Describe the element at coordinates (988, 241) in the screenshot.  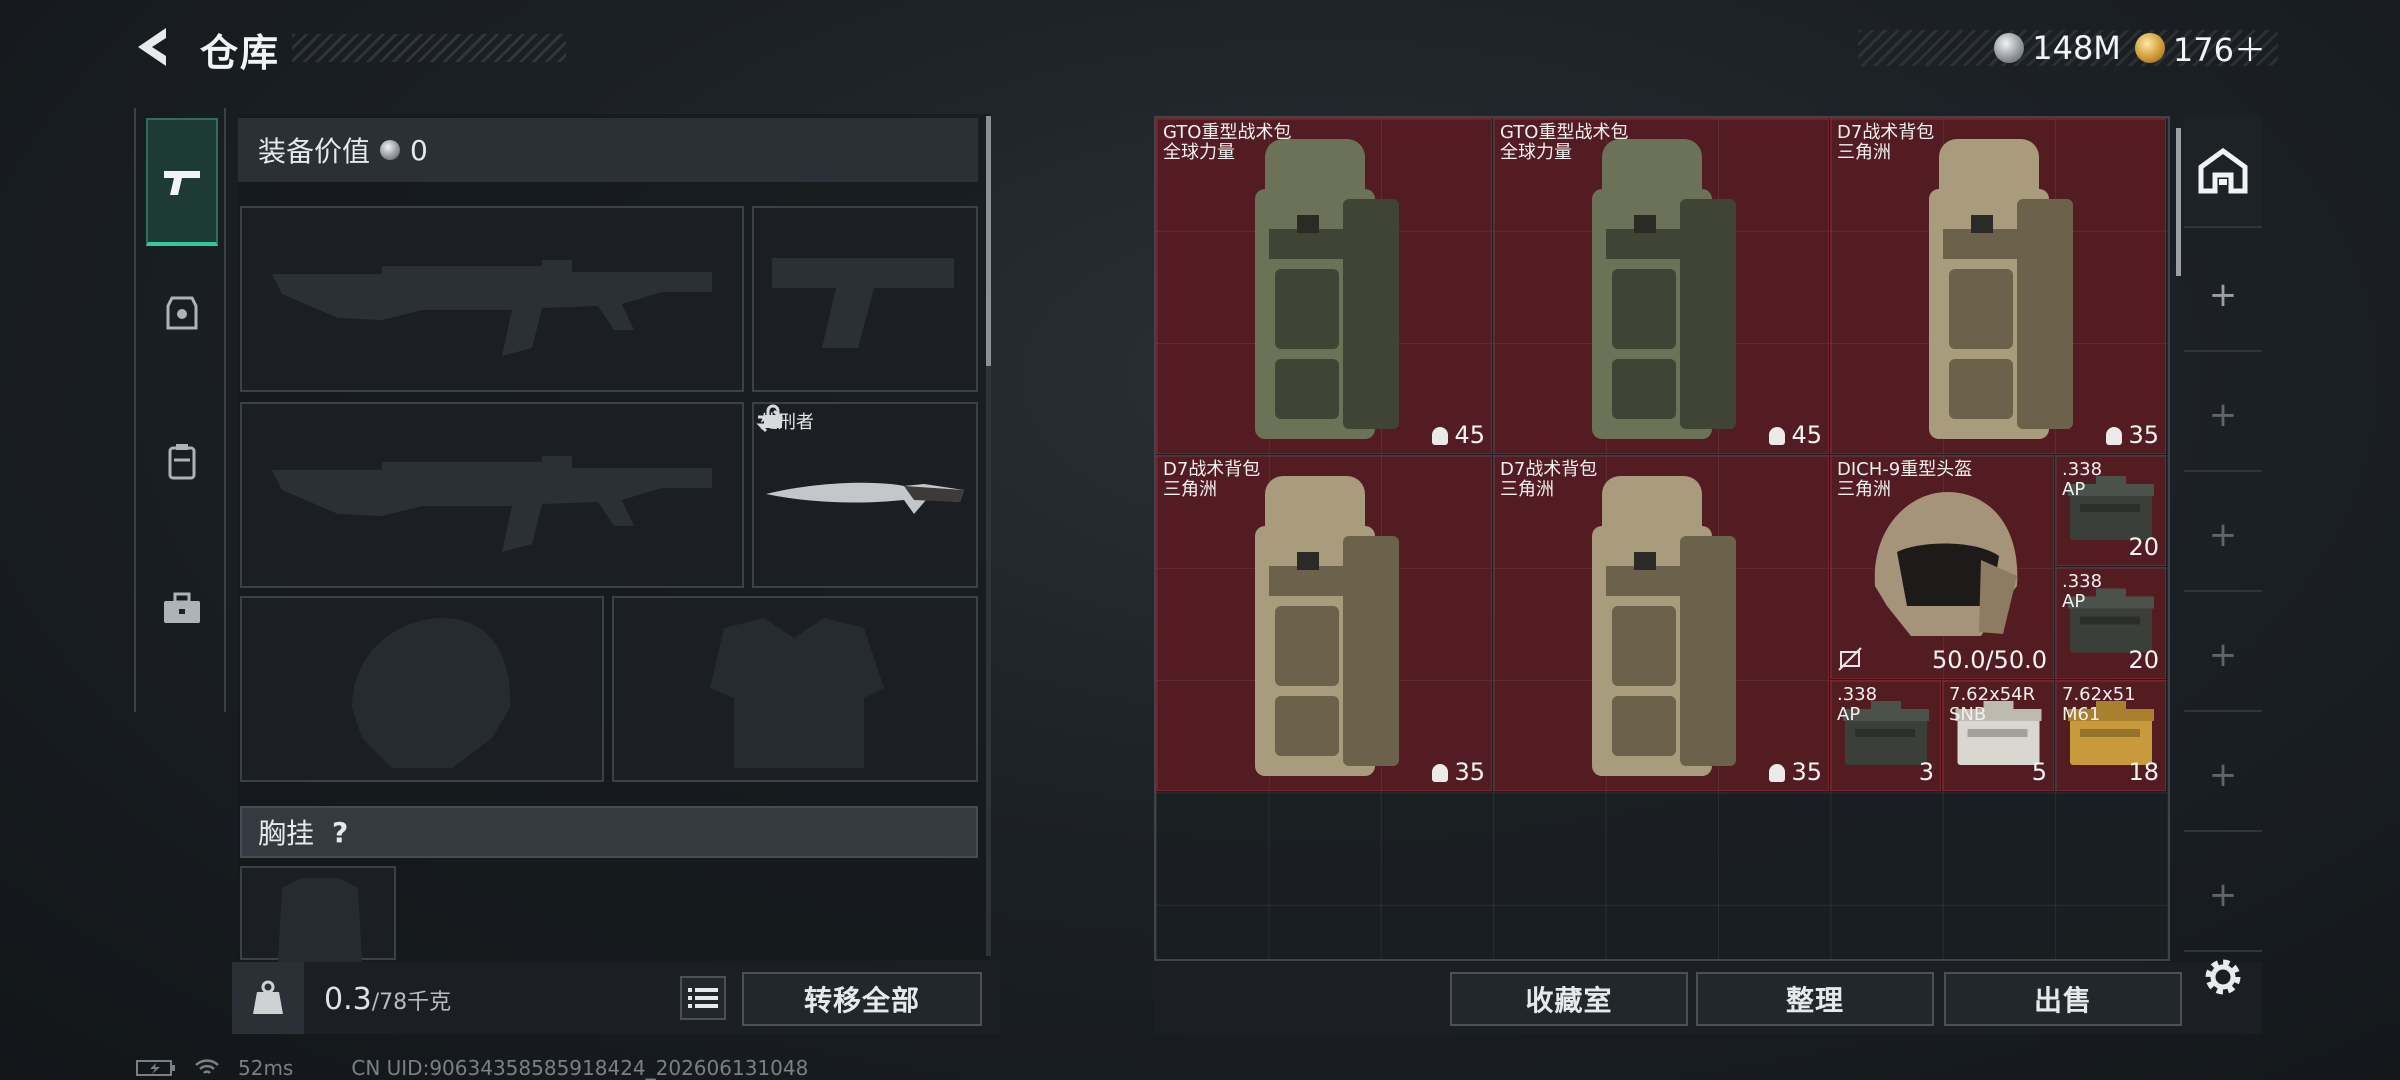
I see `equipment-scrollbar-thumb` at that location.